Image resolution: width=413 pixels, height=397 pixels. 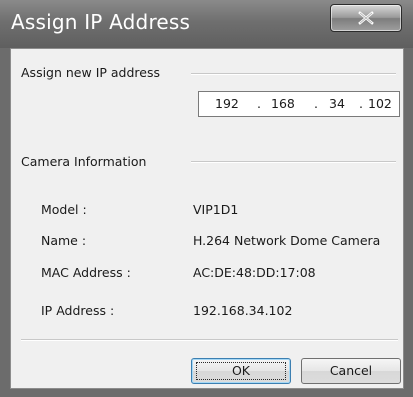 What do you see at coordinates (287, 240) in the screenshot?
I see `name-value: H.264 Network Dome Camera` at bounding box center [287, 240].